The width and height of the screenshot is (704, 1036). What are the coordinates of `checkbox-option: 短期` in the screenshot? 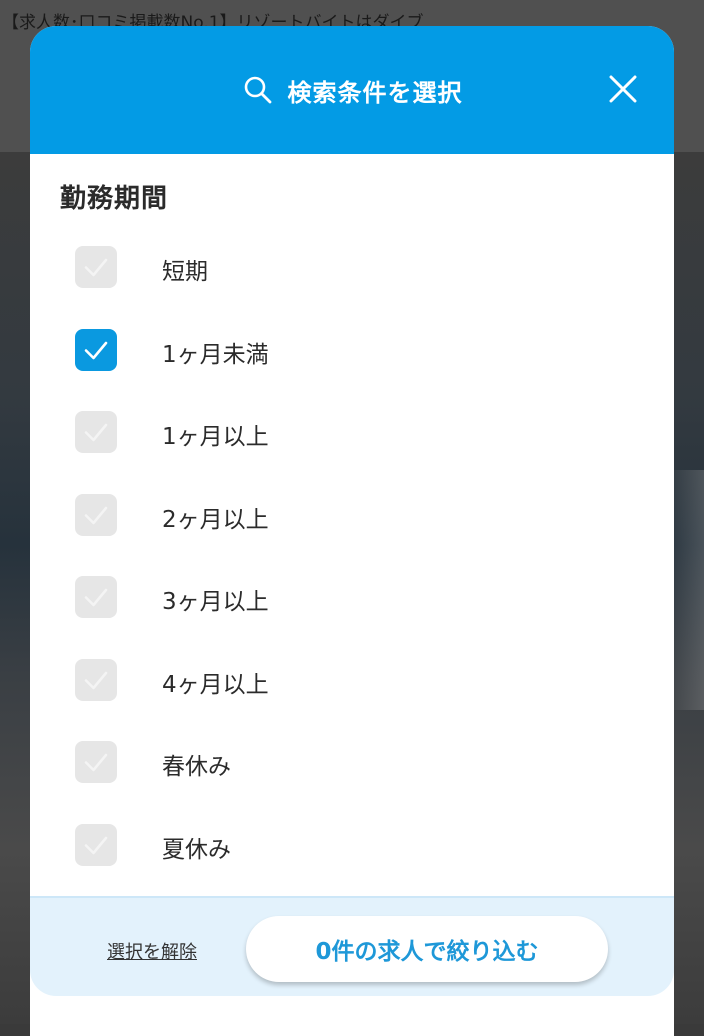 It's located at (352, 285).